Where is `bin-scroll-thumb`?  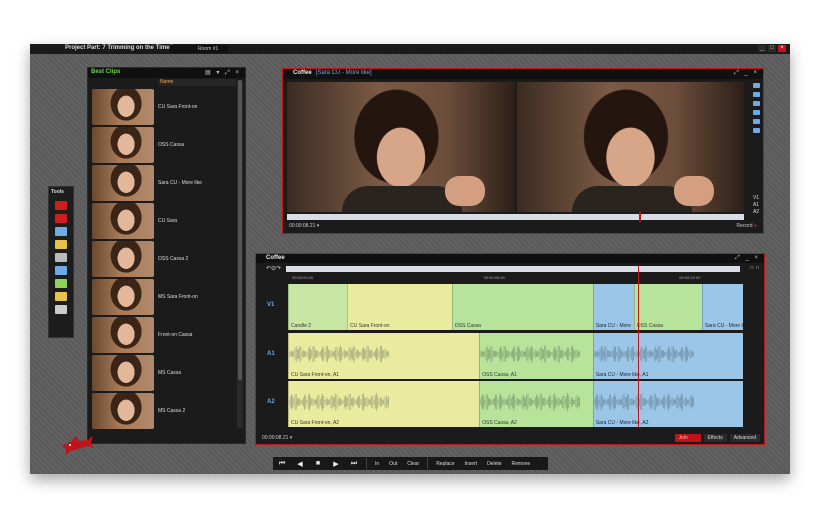 bin-scroll-thumb is located at coordinates (240, 230).